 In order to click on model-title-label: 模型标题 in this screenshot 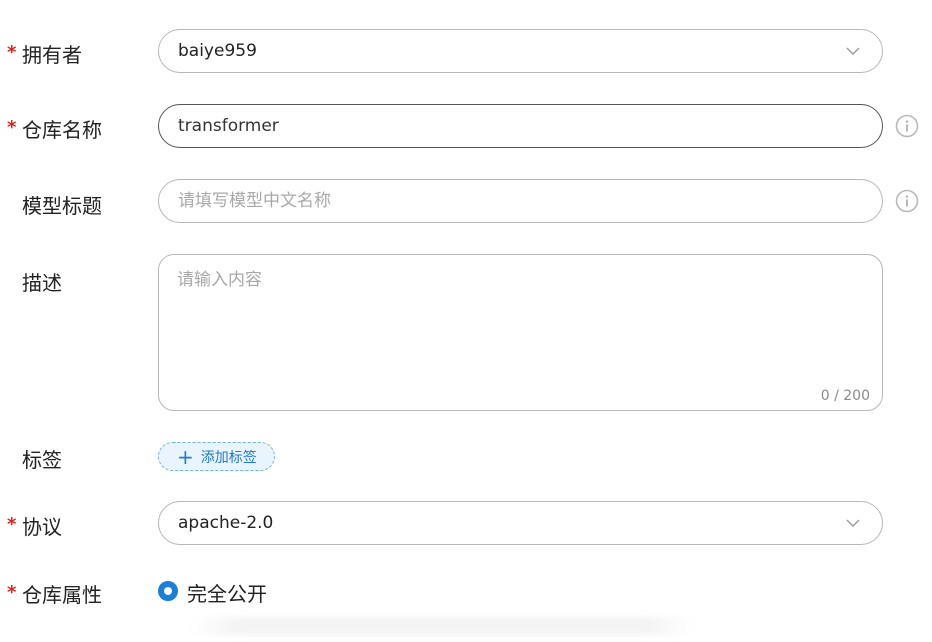, I will do `click(62, 206)`.